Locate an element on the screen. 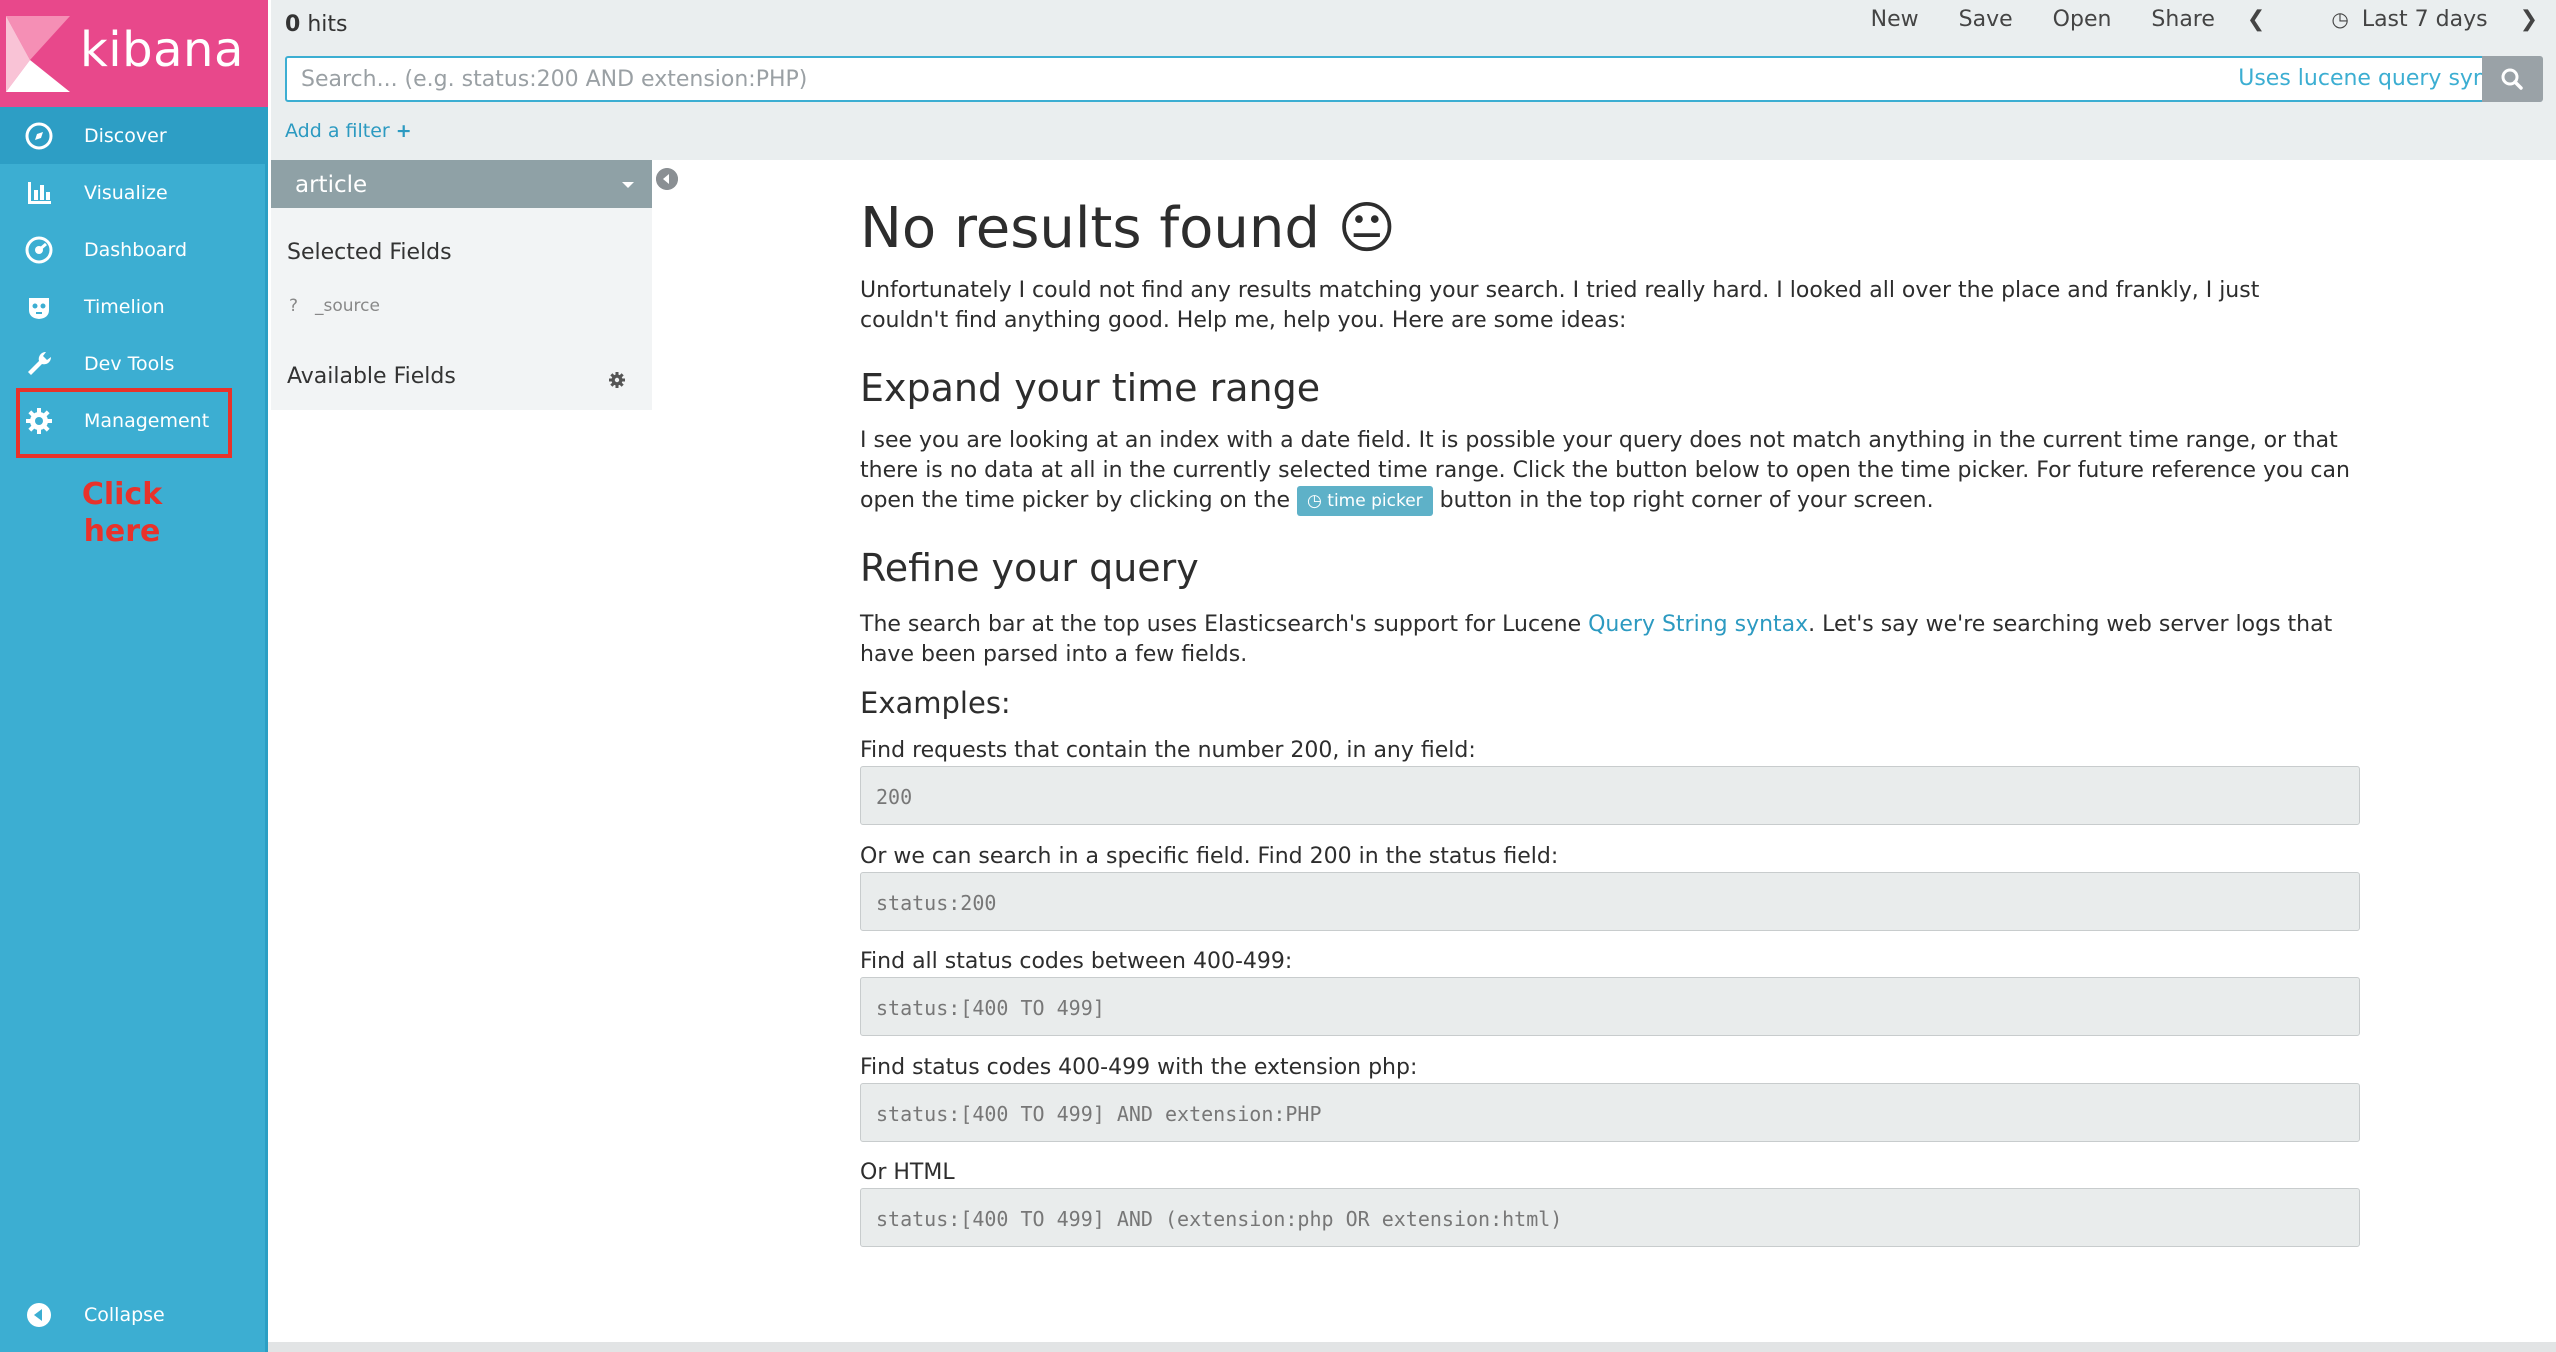  nav-discover: Discover is located at coordinates (132, 135).